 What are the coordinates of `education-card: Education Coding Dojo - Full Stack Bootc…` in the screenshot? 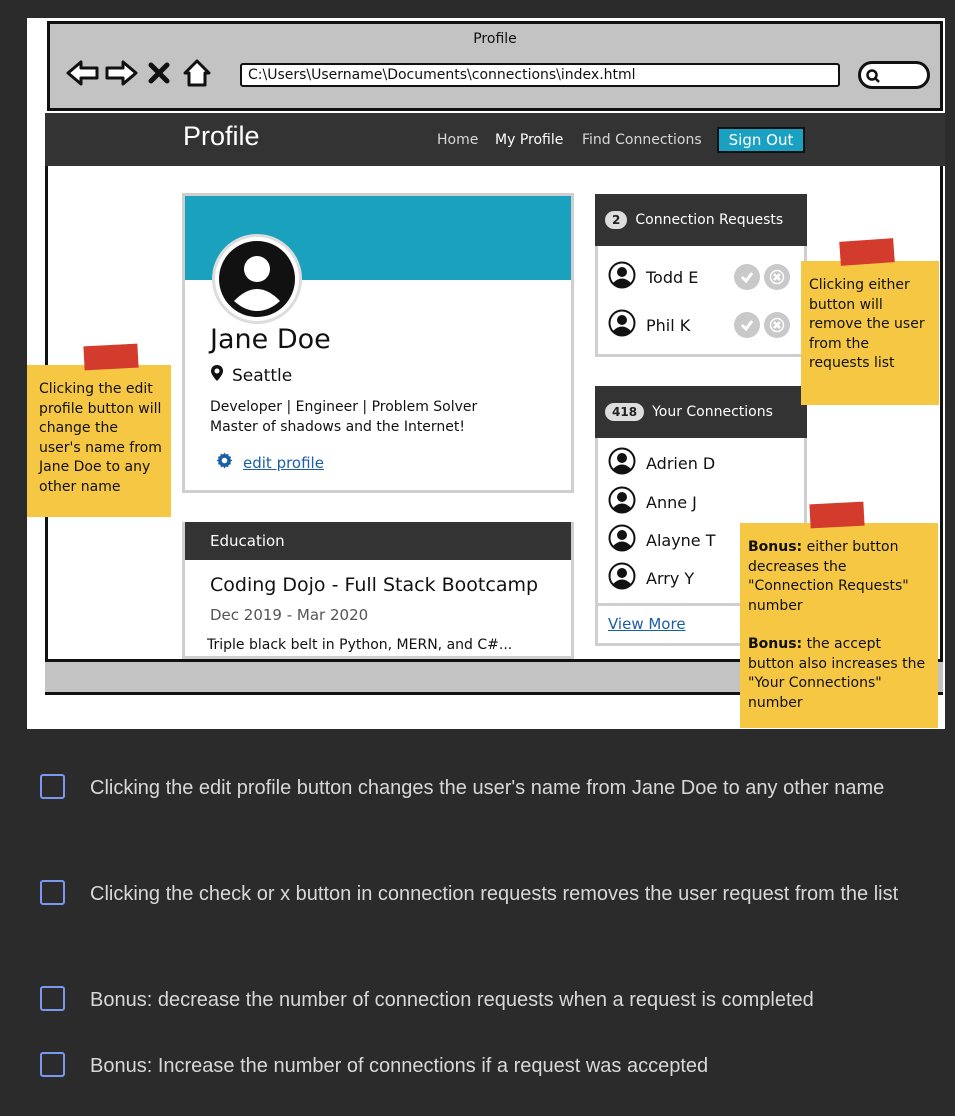 It's located at (378, 590).